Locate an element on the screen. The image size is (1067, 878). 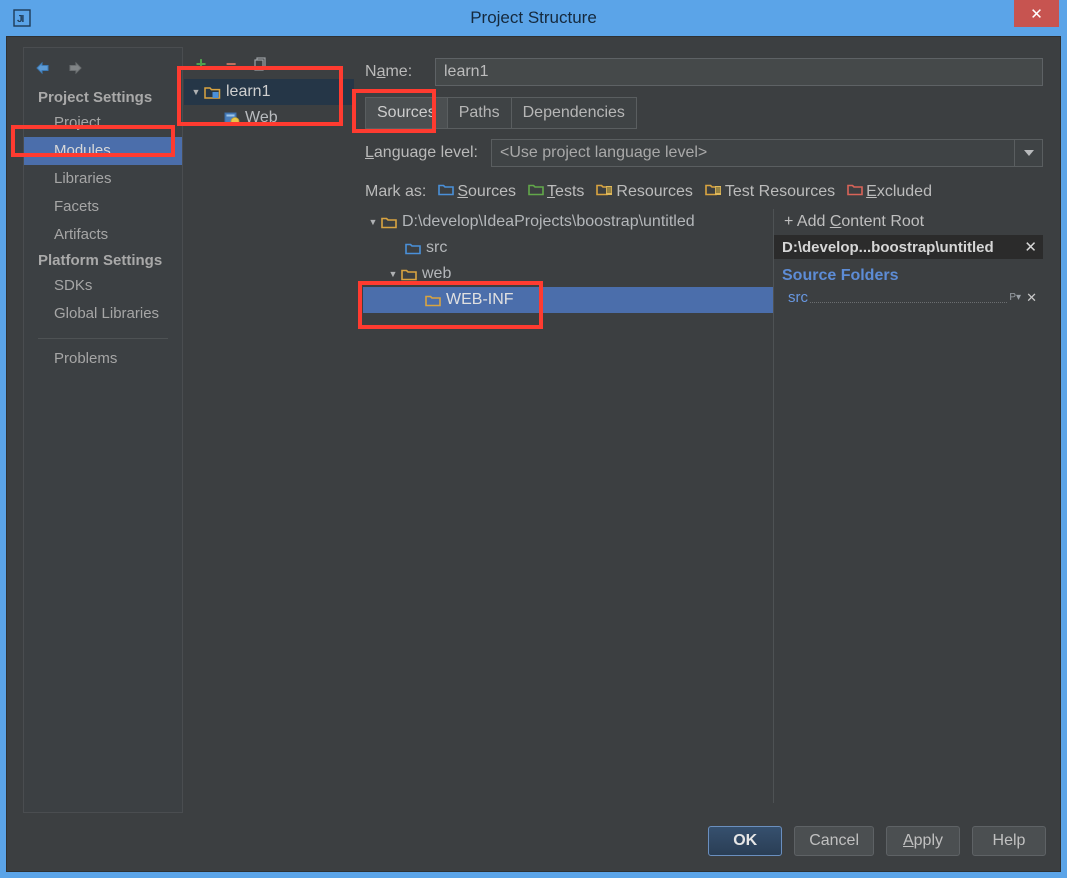
module-tree-row-web: Web is located at coordinates (269, 118).